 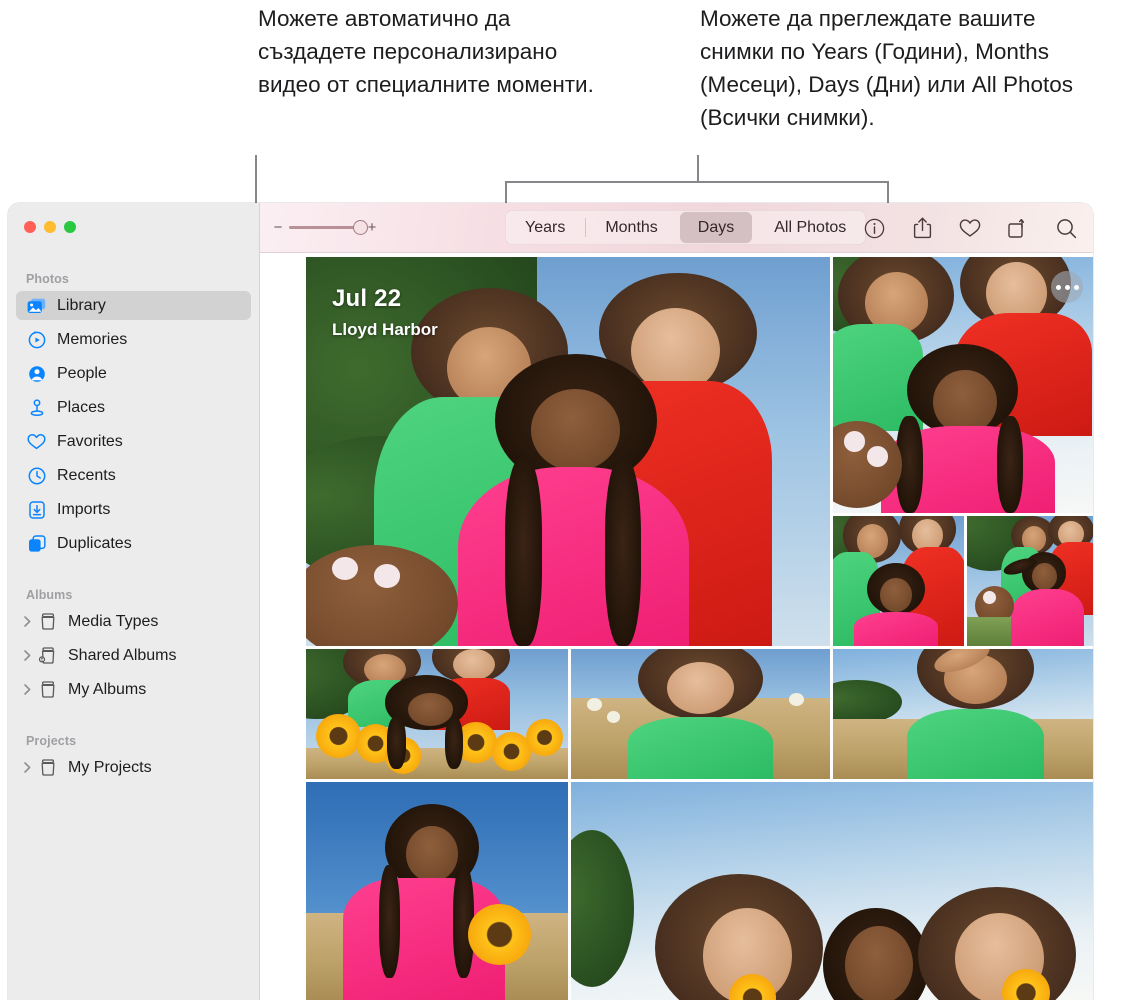 What do you see at coordinates (90, 441) in the screenshot?
I see `sidebar-item-label: Favorites` at bounding box center [90, 441].